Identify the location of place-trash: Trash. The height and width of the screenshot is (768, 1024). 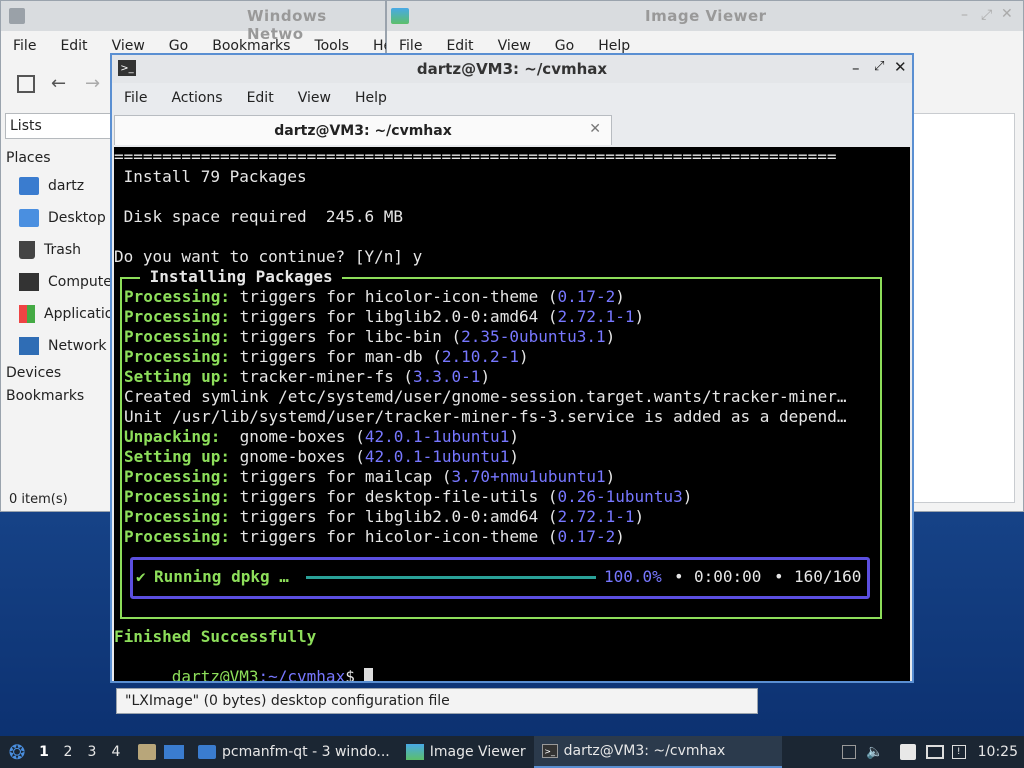
(50, 250).